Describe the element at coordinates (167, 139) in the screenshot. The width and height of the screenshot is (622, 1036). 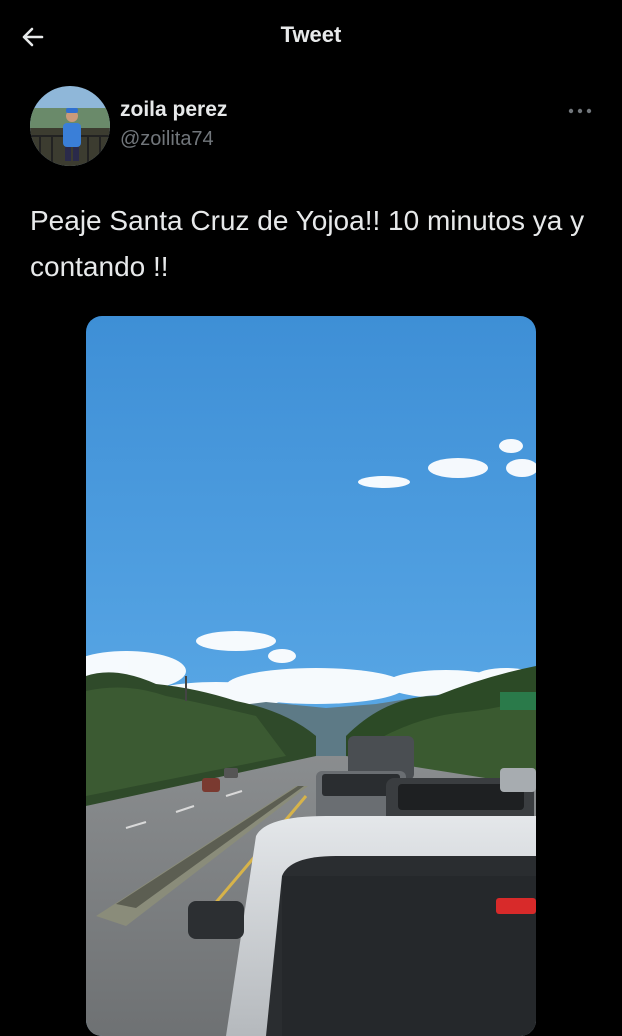
I see `user-handle: @zoilita74` at that location.